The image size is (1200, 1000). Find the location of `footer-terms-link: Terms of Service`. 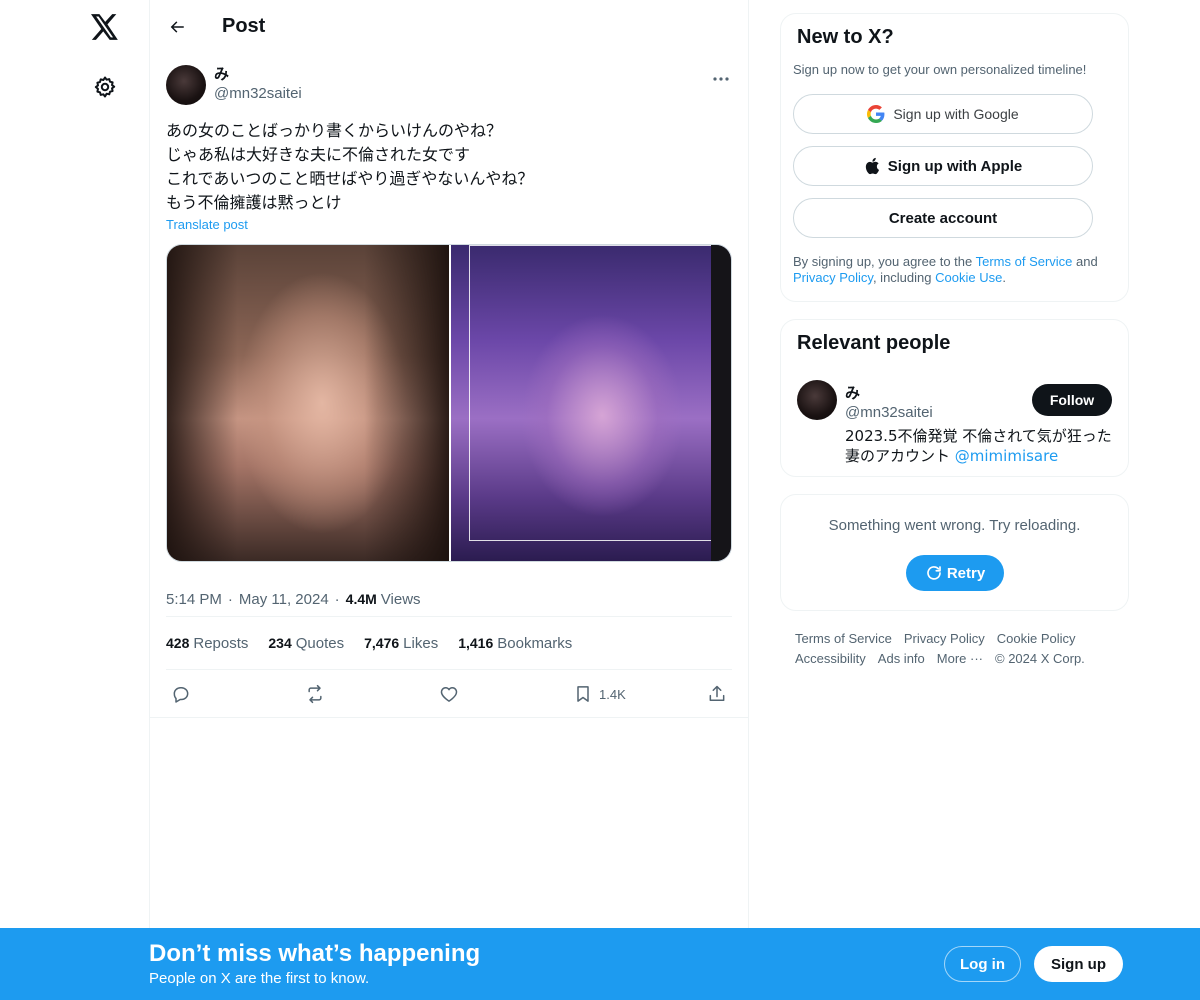

footer-terms-link: Terms of Service is located at coordinates (843, 639).